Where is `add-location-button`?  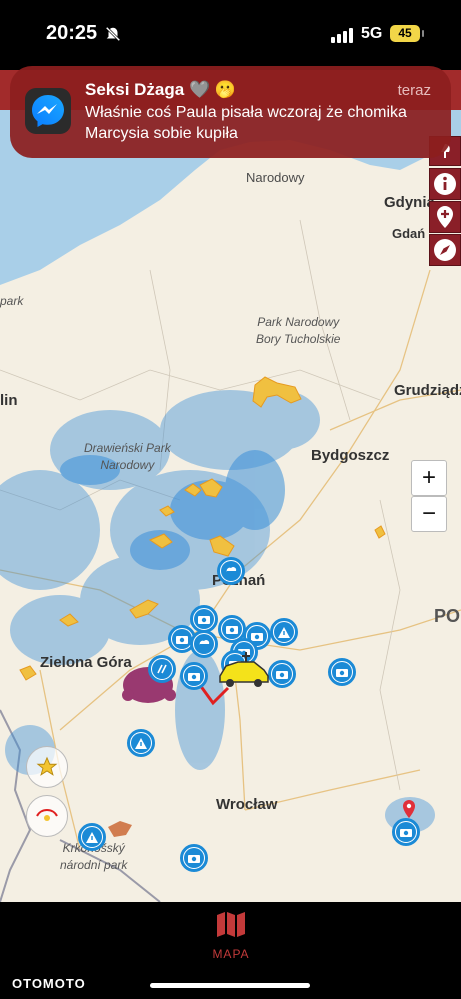
add-location-button is located at coordinates (445, 217).